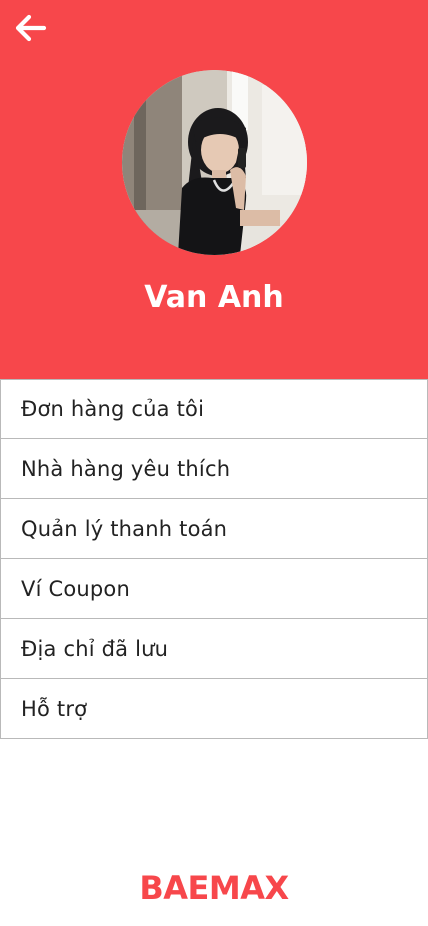  I want to click on menu-item-label: Ví Coupon, so click(75, 588).